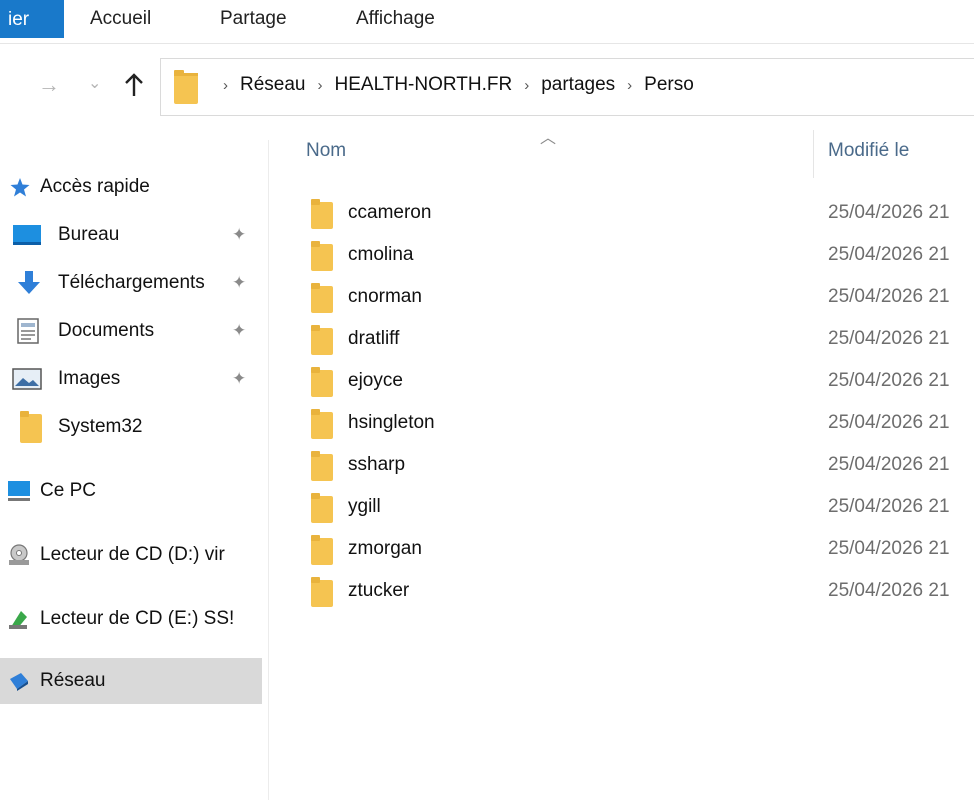 The width and height of the screenshot is (974, 800). Describe the element at coordinates (637, 465) in the screenshot. I see `table-row: ssharp 25/04/2026 21` at that location.